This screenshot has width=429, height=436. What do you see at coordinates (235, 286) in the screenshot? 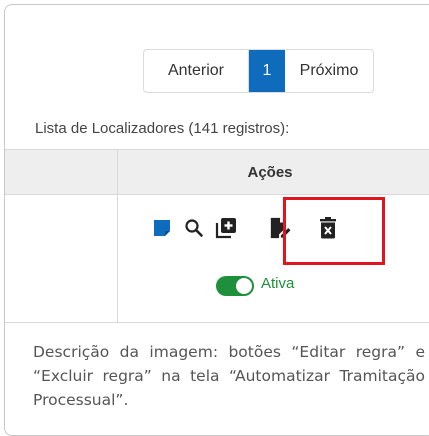
I see `status-toggle` at bounding box center [235, 286].